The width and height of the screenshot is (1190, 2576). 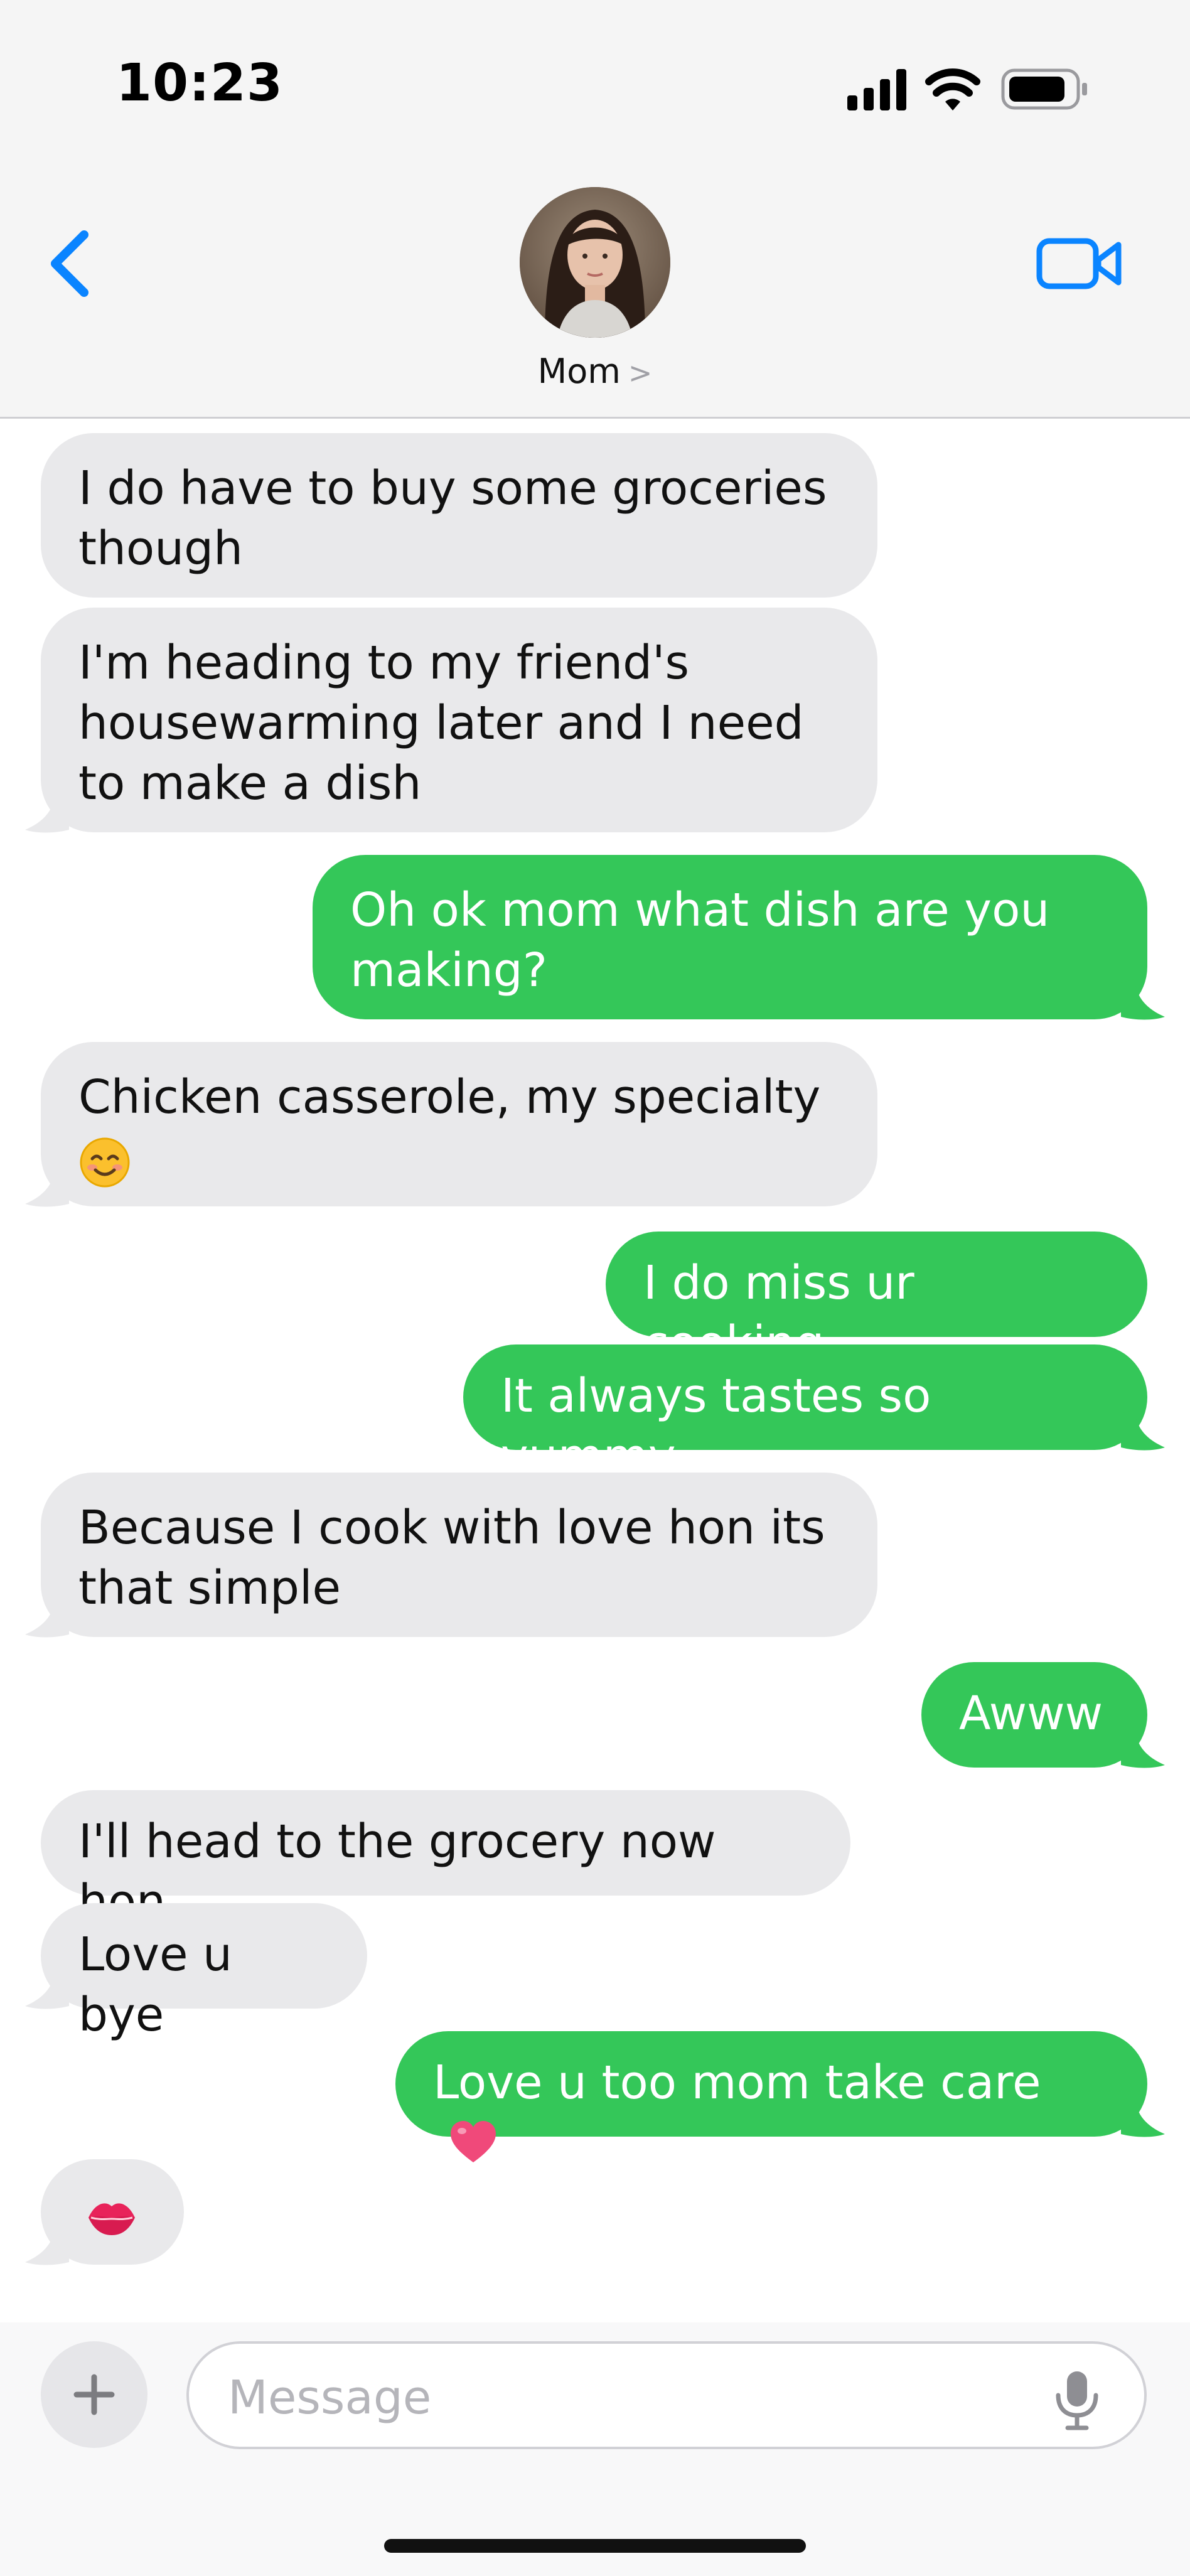 I want to click on wifi-icon, so click(x=952, y=89).